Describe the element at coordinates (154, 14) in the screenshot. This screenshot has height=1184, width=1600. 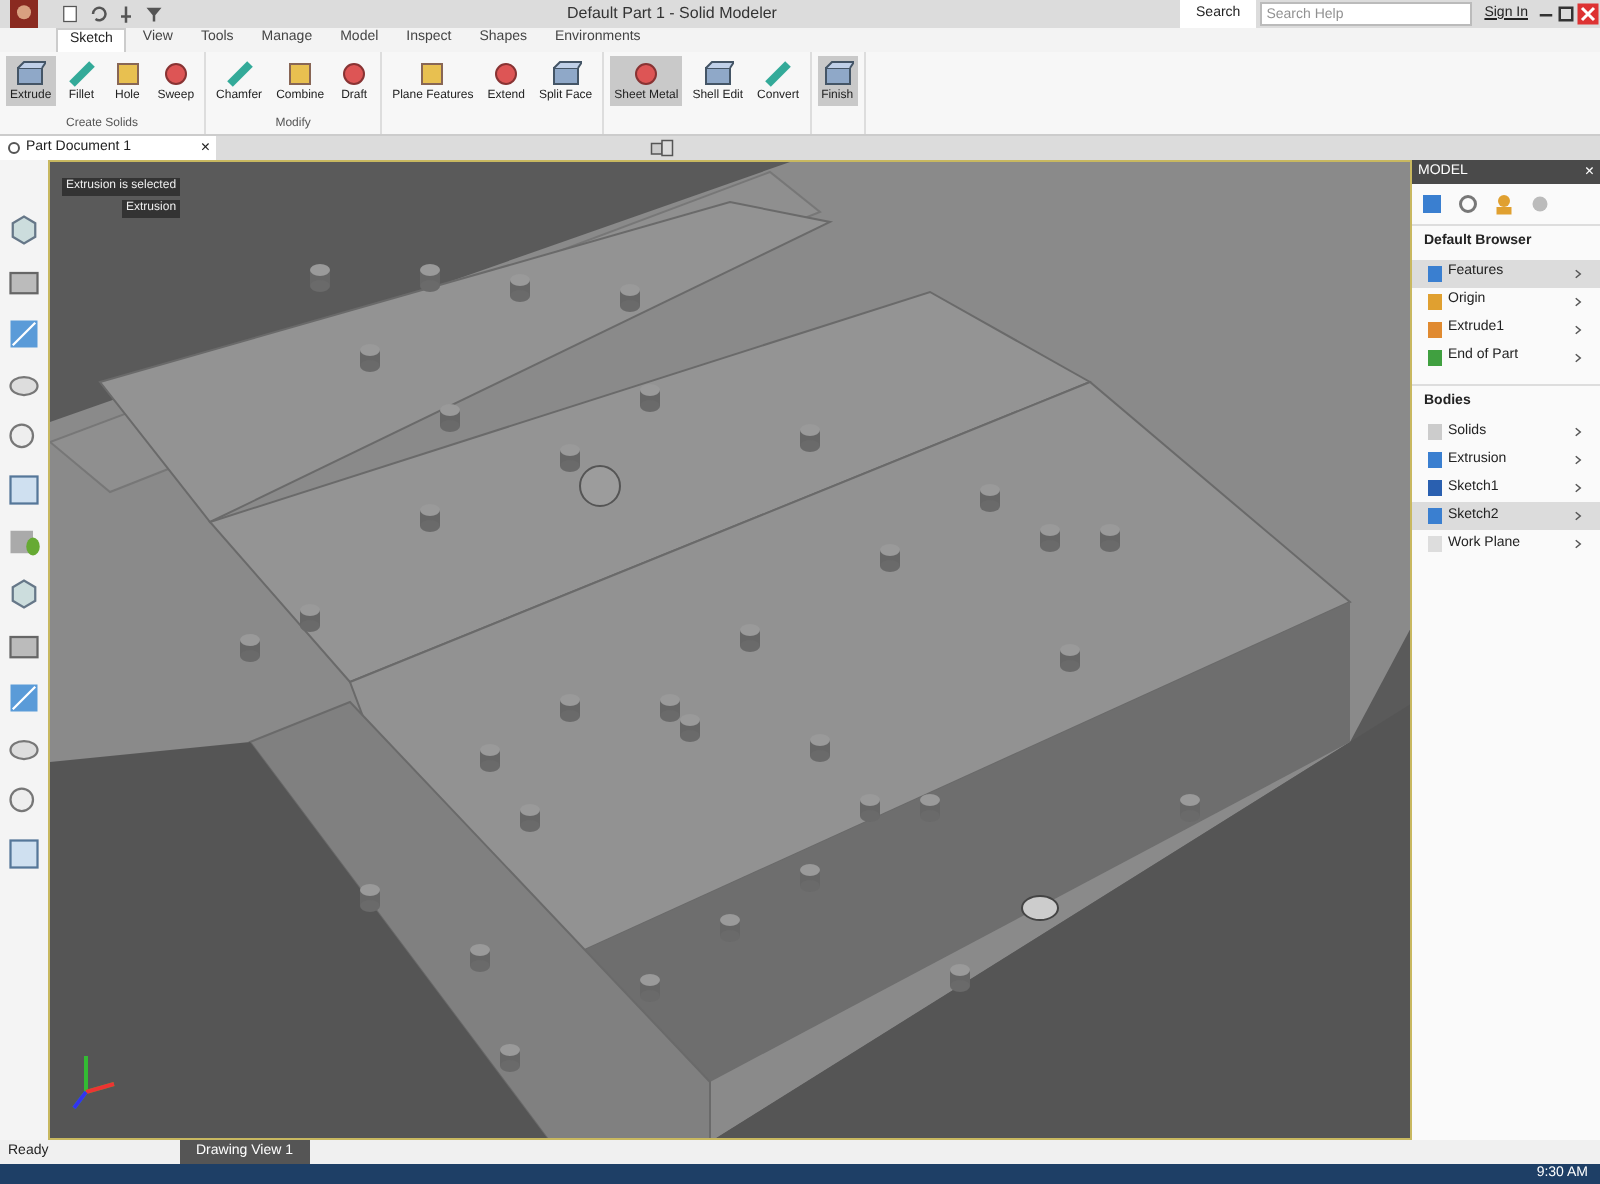
I see `filter-icon` at that location.